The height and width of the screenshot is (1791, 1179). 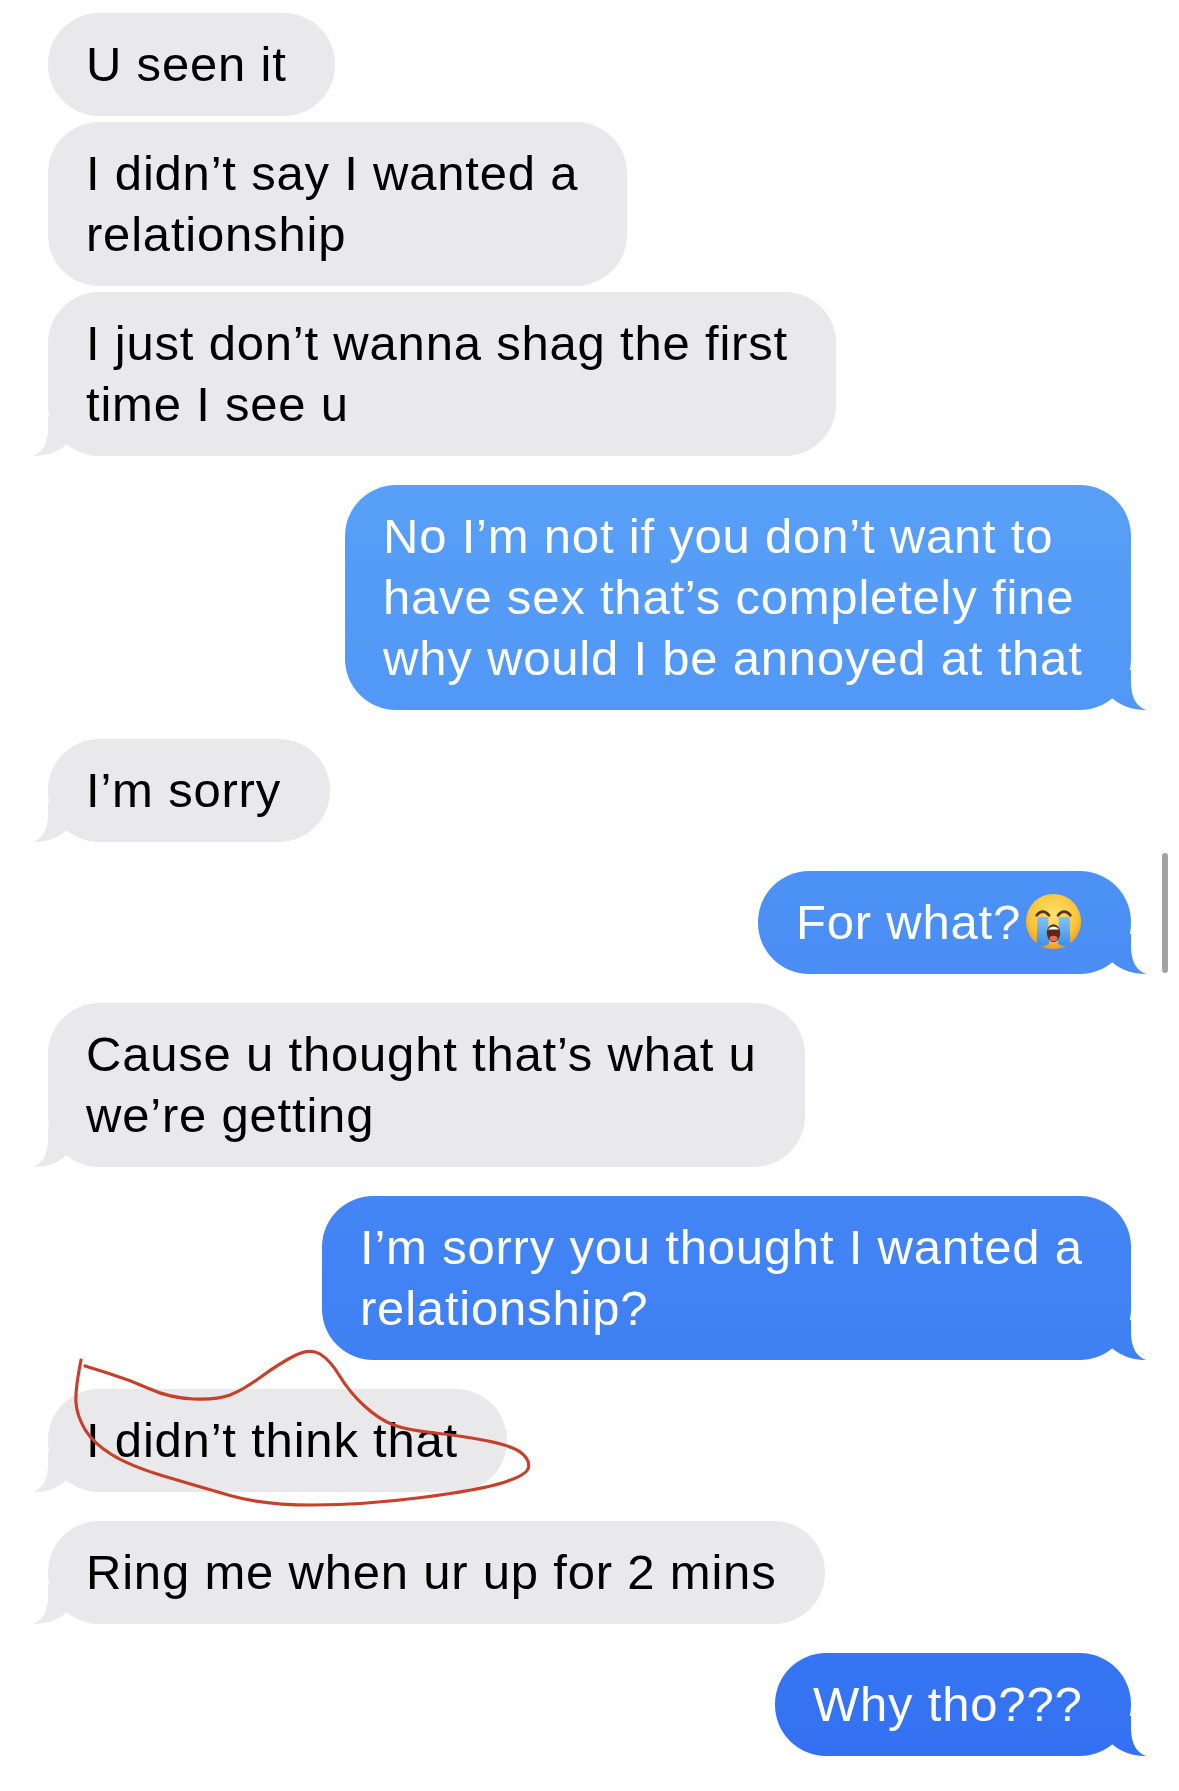 I want to click on message-text: I just don’t wanna shag the first time I see u, so click(x=437, y=373).